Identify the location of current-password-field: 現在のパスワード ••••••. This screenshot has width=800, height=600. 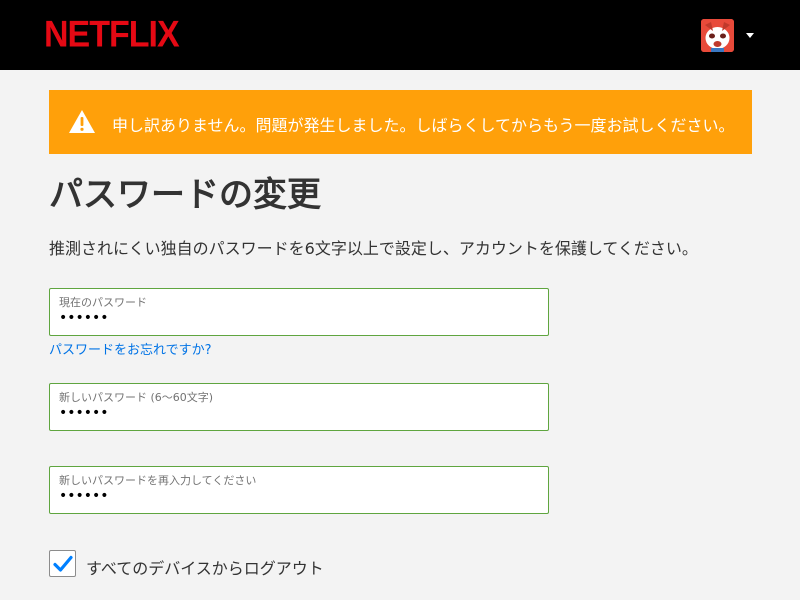
(299, 312).